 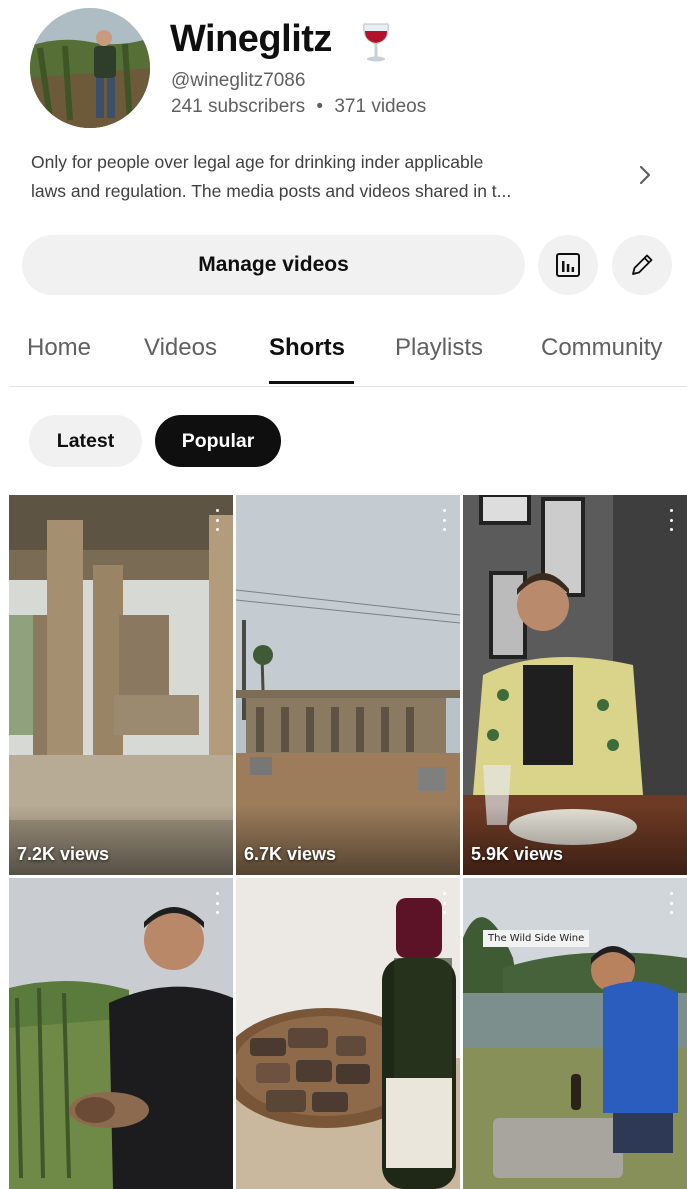 I want to click on tab-videos: Videos, so click(x=180, y=348).